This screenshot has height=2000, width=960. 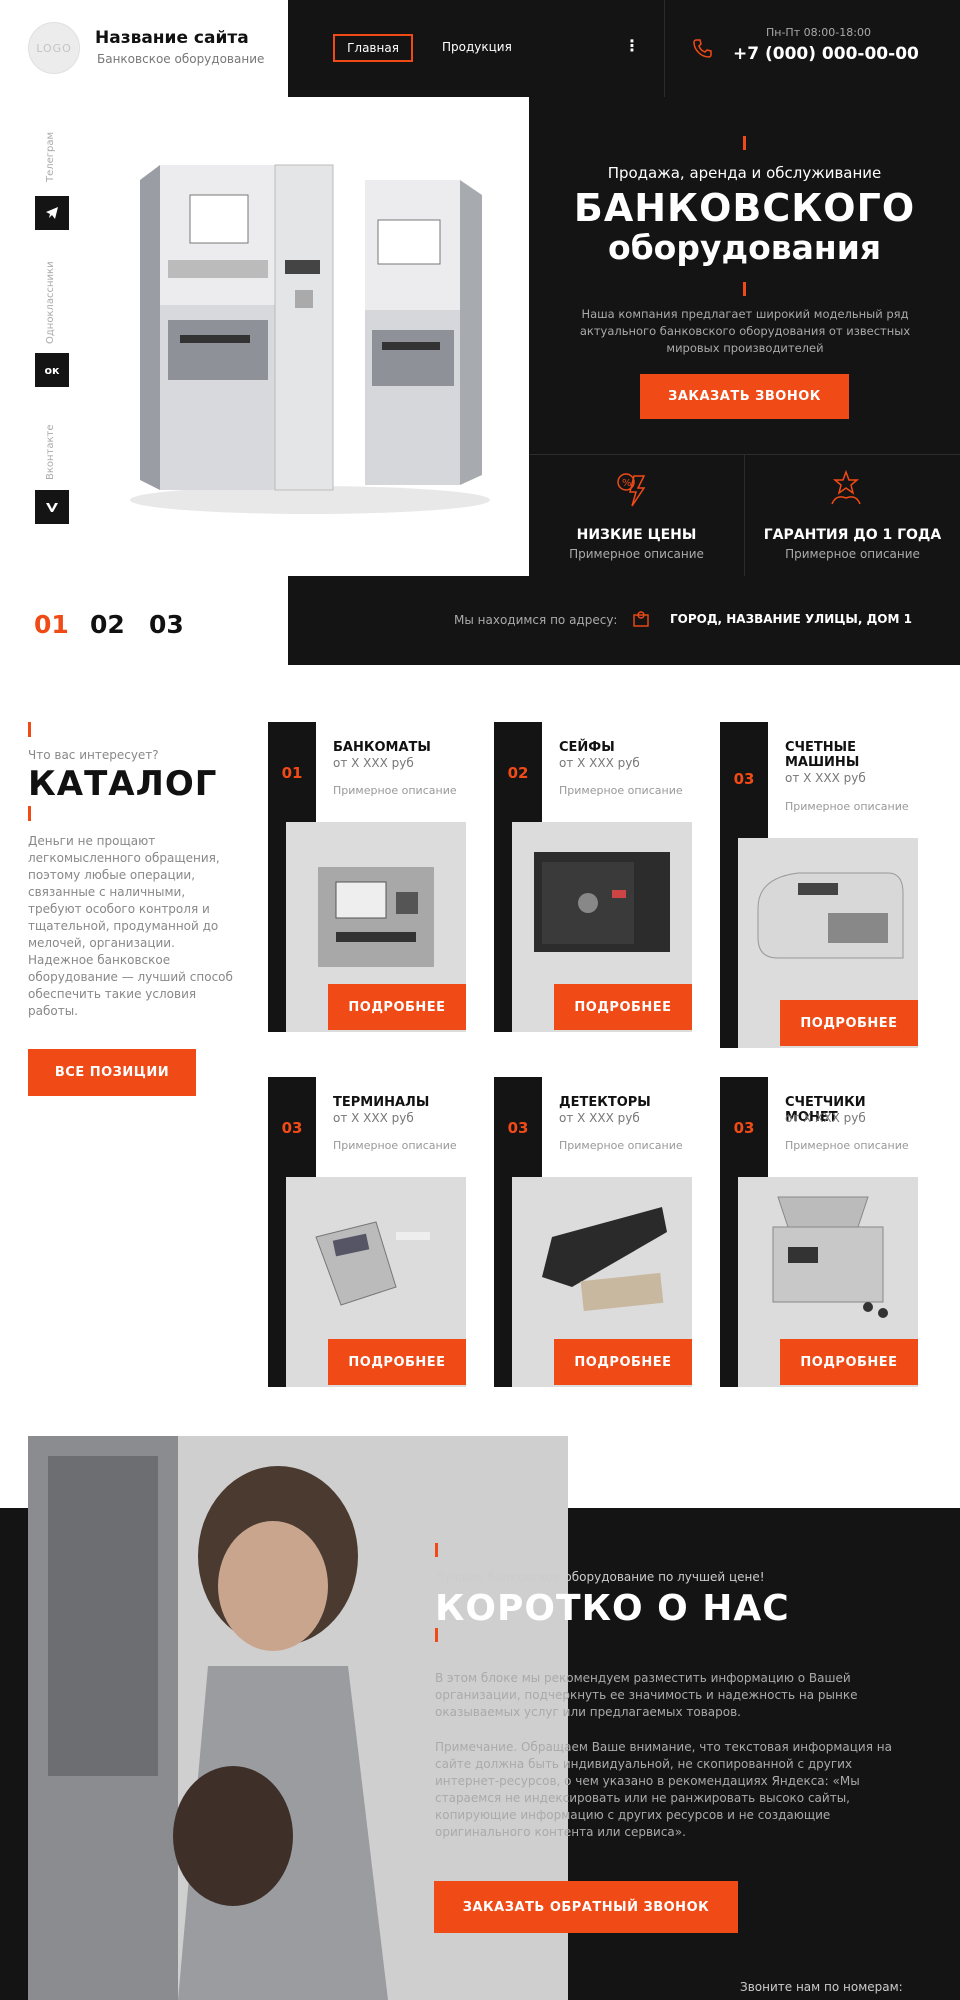 What do you see at coordinates (791, 619) in the screenshot?
I see `address-value: ГОРОД, НАЗВАНИЕ УЛИЦЫ, ДОМ 1` at bounding box center [791, 619].